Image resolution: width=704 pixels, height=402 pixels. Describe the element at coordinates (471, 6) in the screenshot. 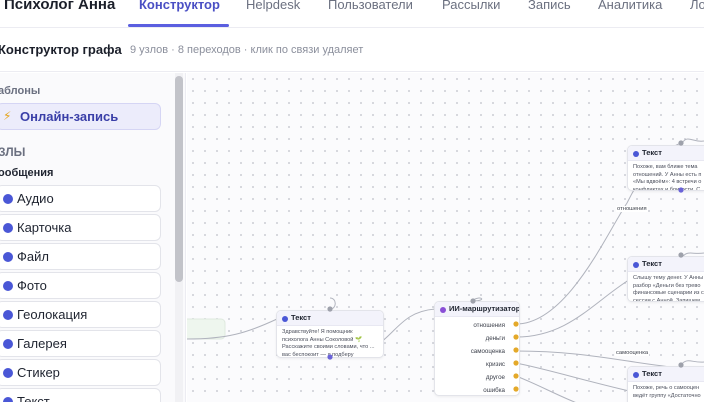

I see `tab-mailings: Рассылки` at that location.